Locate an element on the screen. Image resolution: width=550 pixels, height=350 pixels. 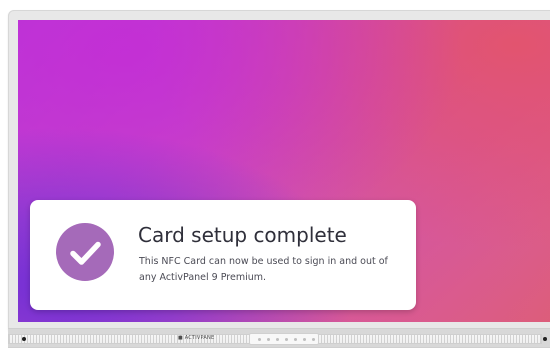
sensor-dot-right is located at coordinates (545, 339).